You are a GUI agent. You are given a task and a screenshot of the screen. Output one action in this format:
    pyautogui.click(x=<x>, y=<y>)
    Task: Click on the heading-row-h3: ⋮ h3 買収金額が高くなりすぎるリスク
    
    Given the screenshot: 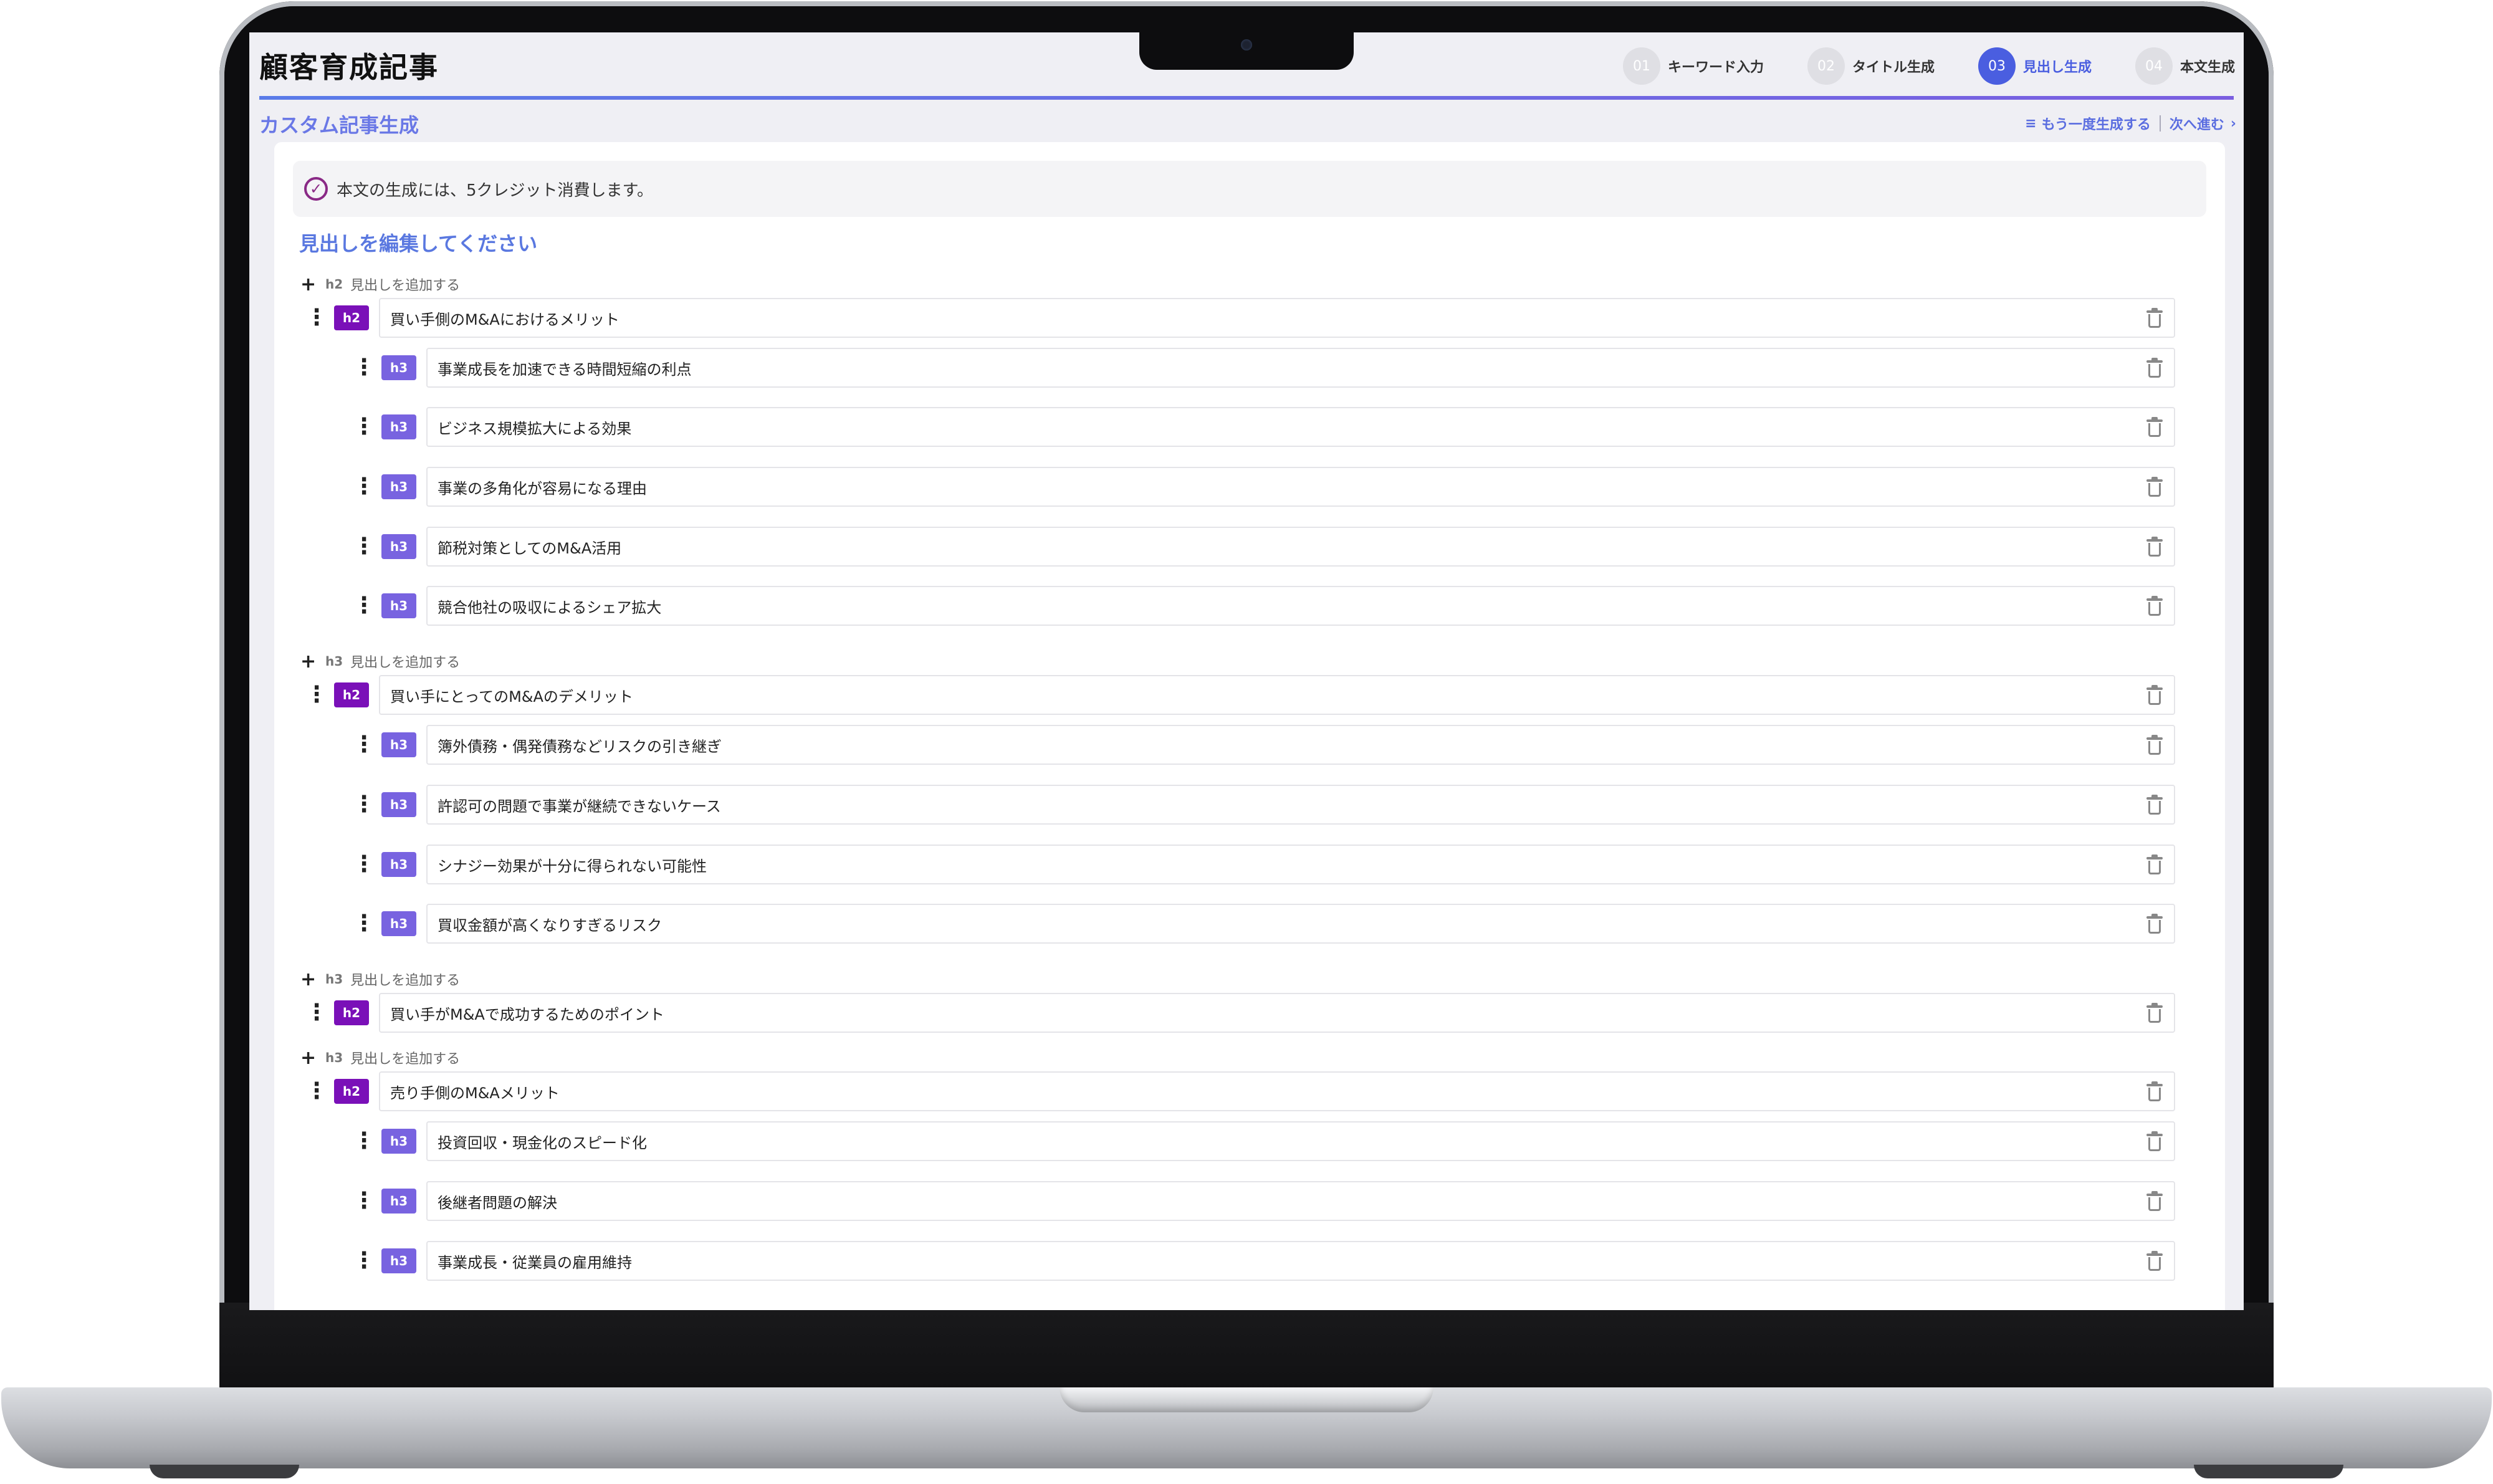 What is the action you would take?
    pyautogui.click(x=1264, y=924)
    